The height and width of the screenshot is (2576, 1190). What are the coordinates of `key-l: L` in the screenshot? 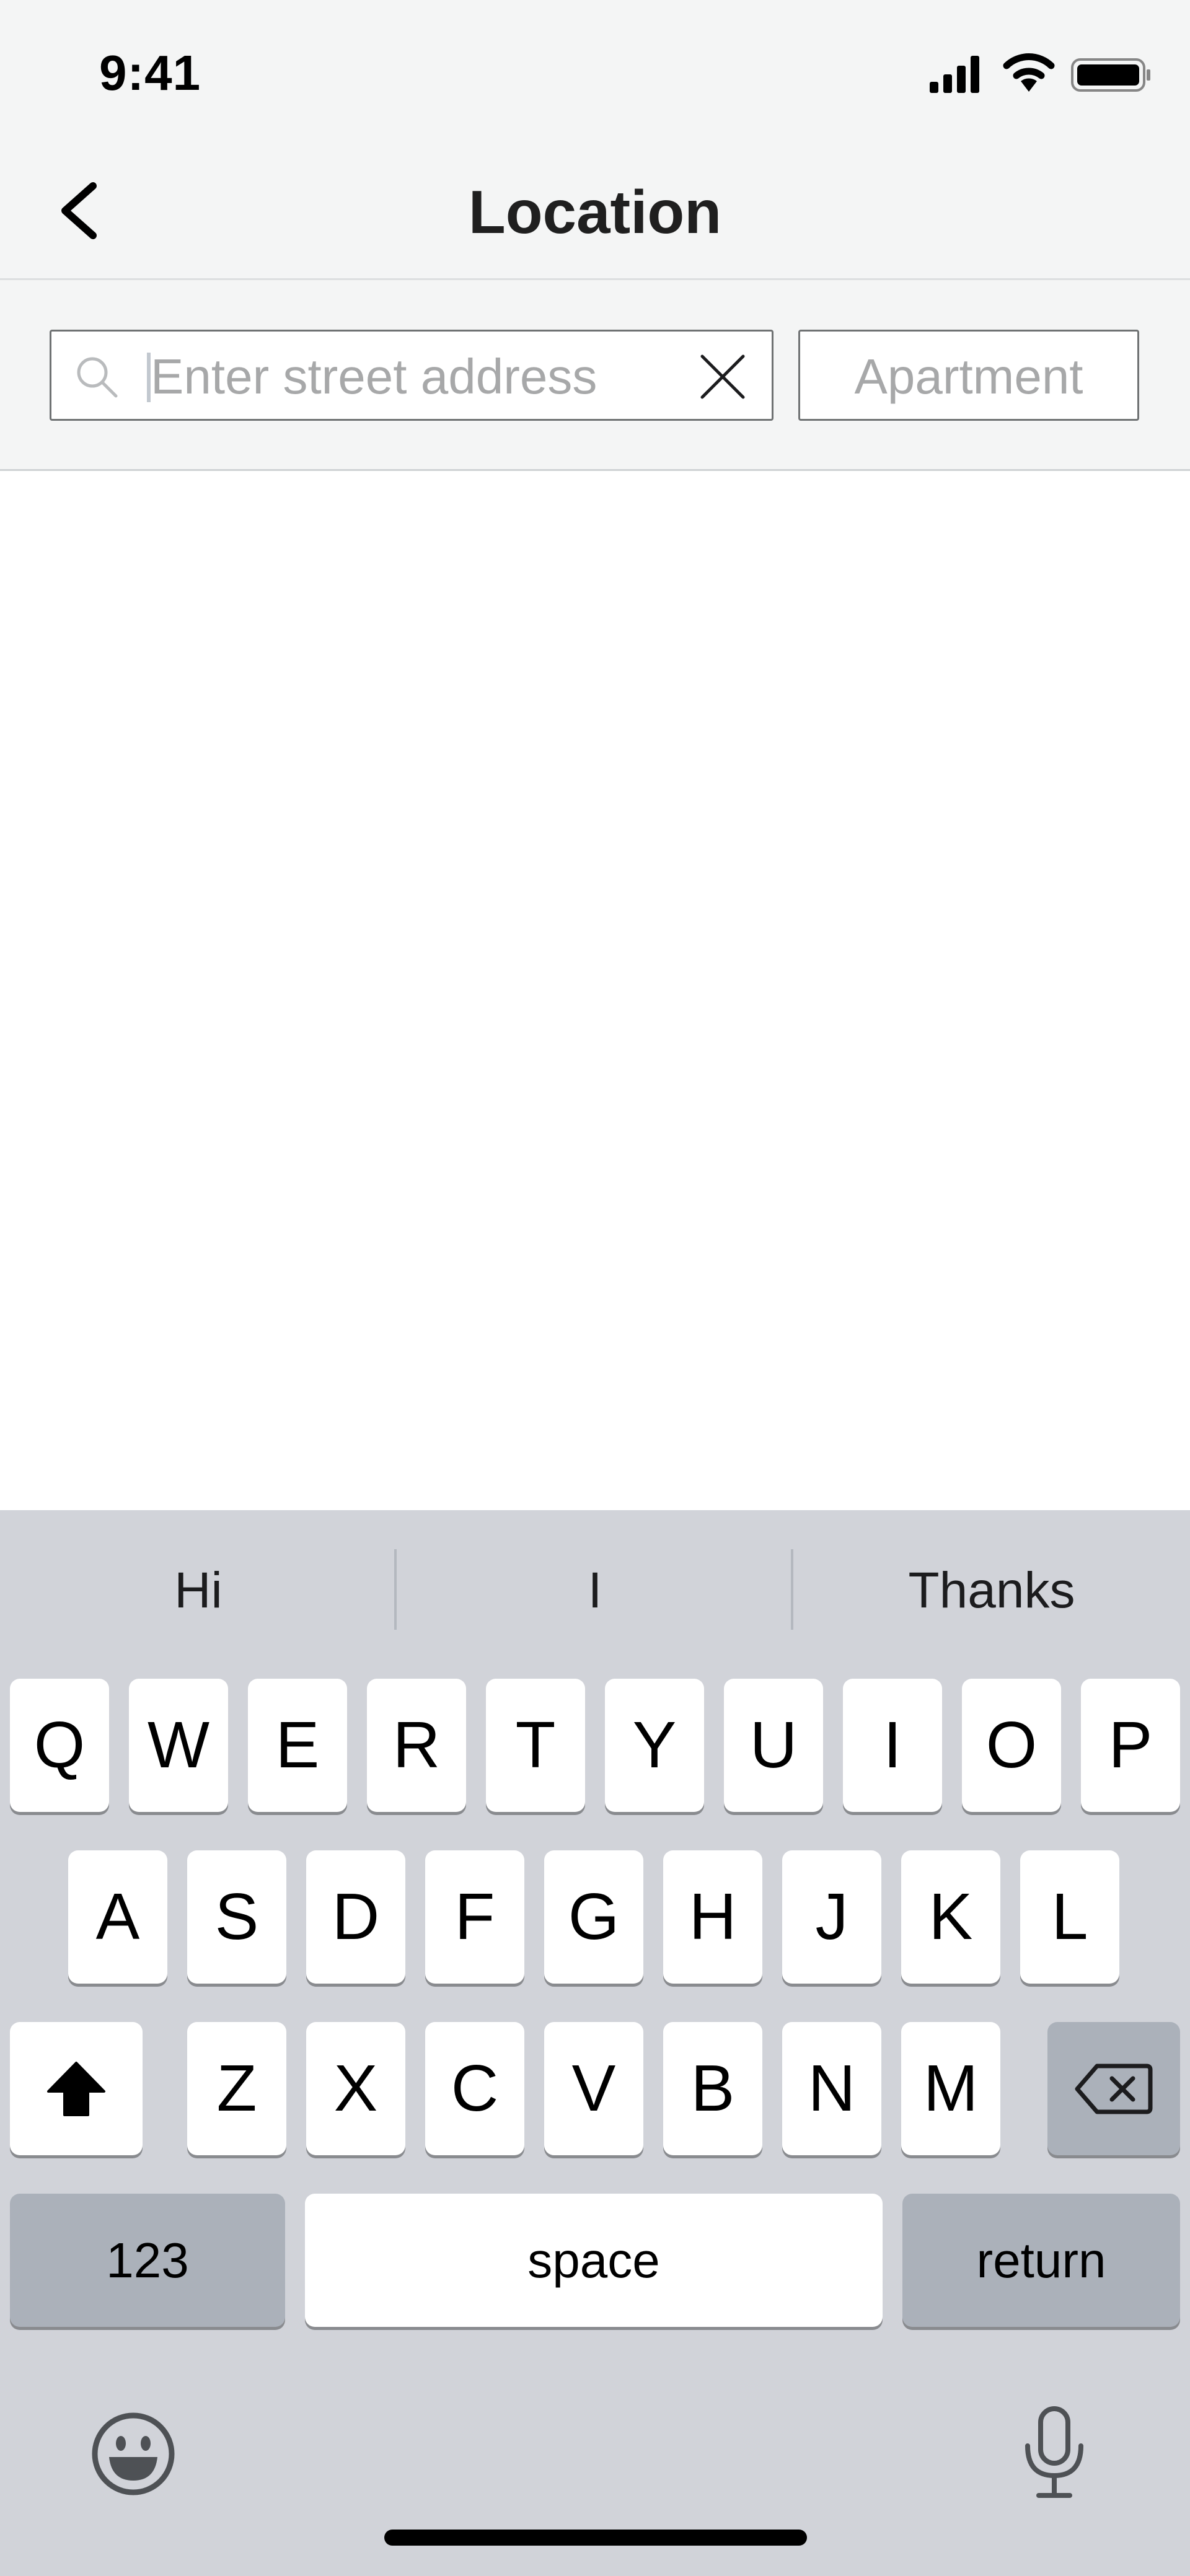 It's located at (1069, 1917).